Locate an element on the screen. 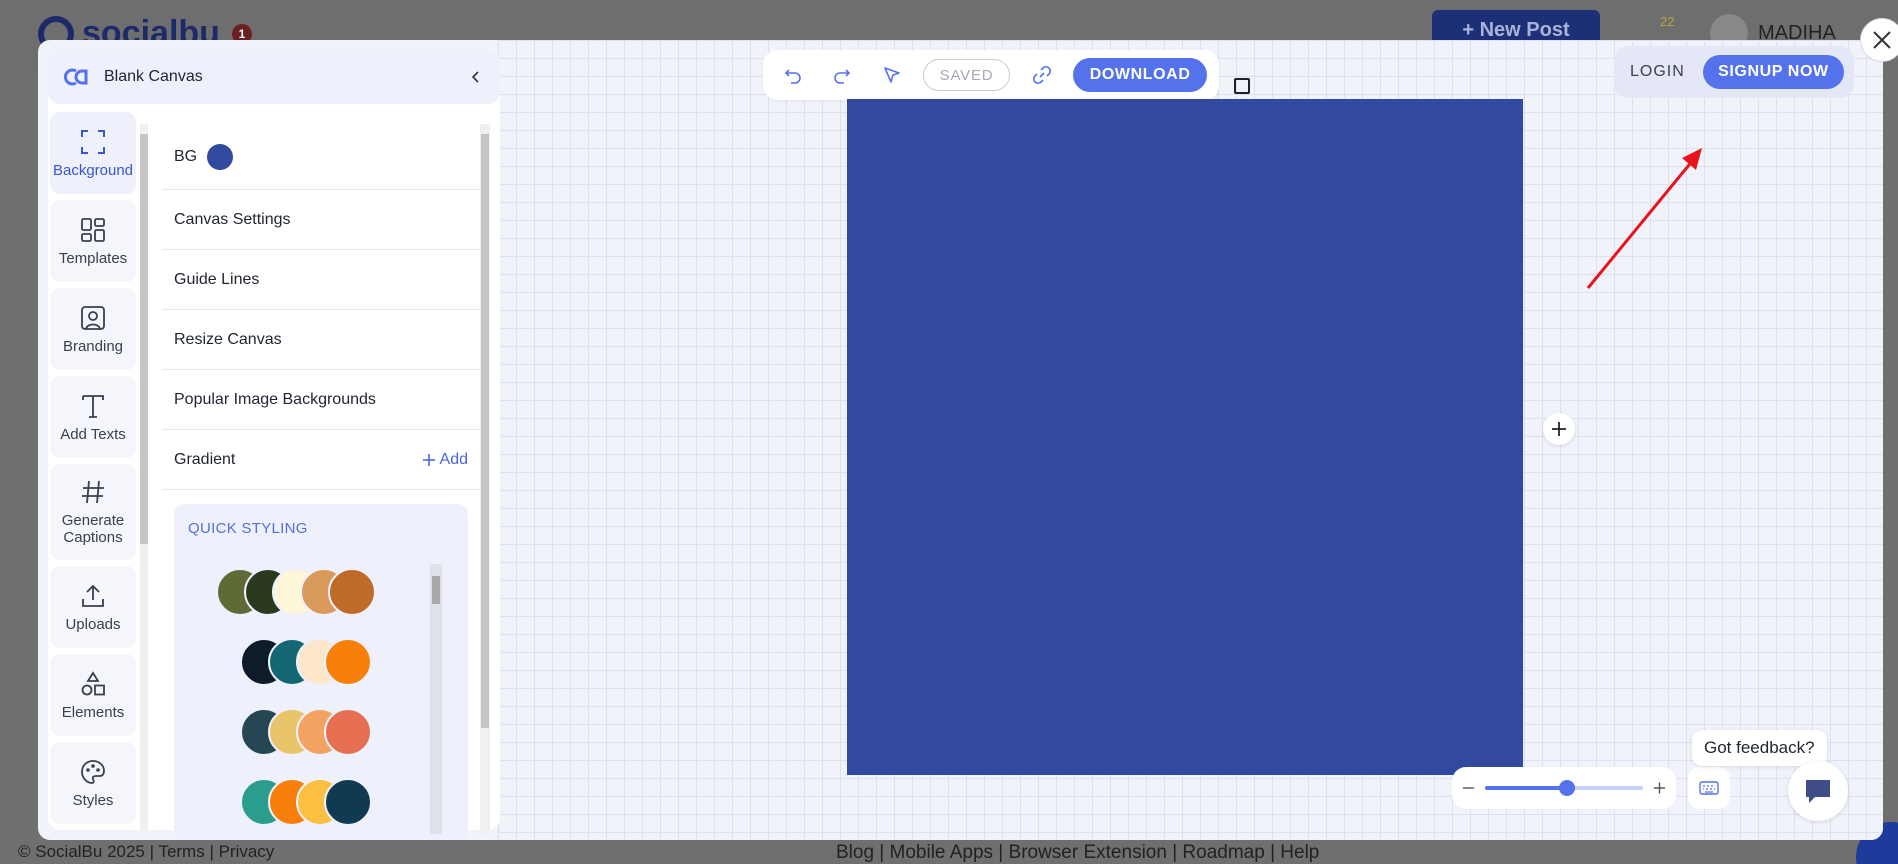 The height and width of the screenshot is (864, 1898). keyboard-icon is located at coordinates (1709, 788).